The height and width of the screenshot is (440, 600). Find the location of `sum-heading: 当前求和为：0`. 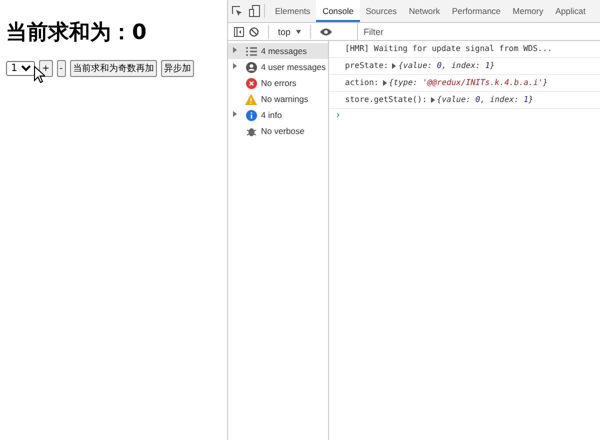

sum-heading: 当前求和为：0 is located at coordinates (77, 32).